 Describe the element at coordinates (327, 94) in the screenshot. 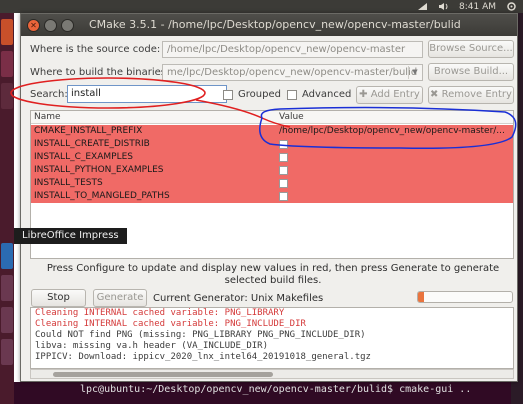

I see `advanced-label: Advanced` at that location.